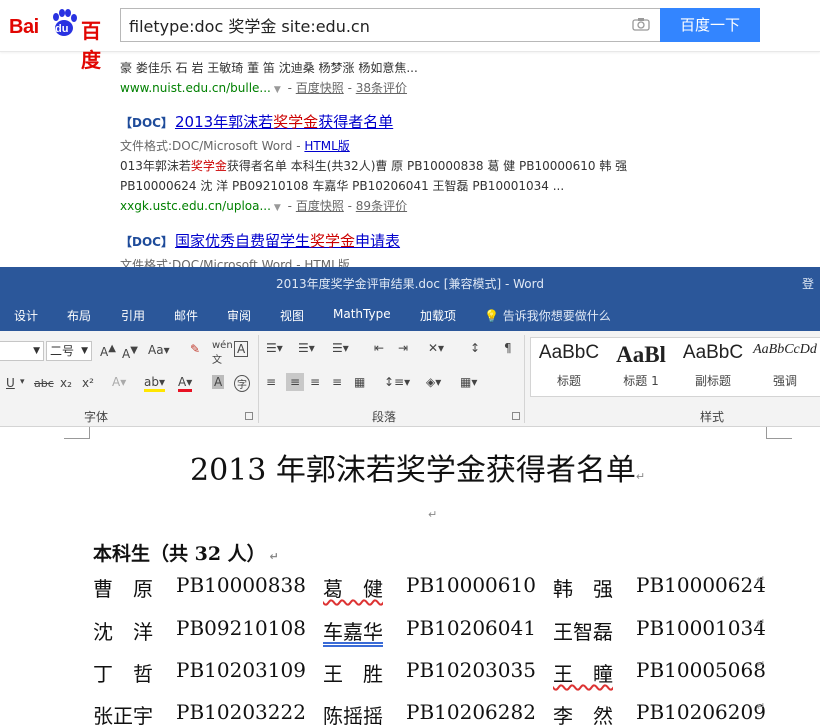 Image resolution: width=820 pixels, height=727 pixels. I want to click on increase-indent-icon: ⇥, so click(403, 348).